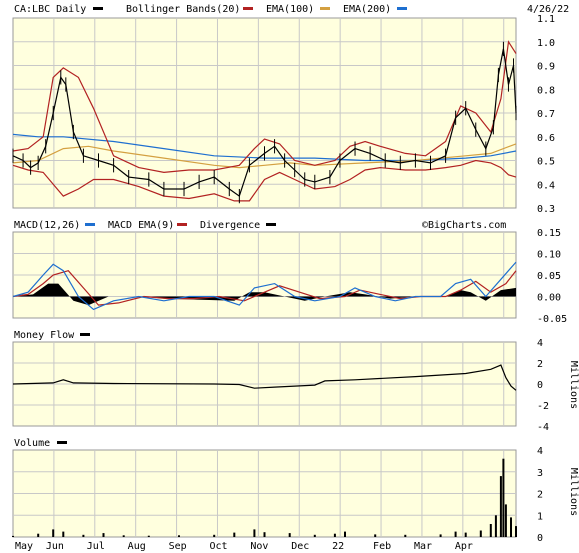  I want to click on y-tick-label: 0.6, so click(546, 138).